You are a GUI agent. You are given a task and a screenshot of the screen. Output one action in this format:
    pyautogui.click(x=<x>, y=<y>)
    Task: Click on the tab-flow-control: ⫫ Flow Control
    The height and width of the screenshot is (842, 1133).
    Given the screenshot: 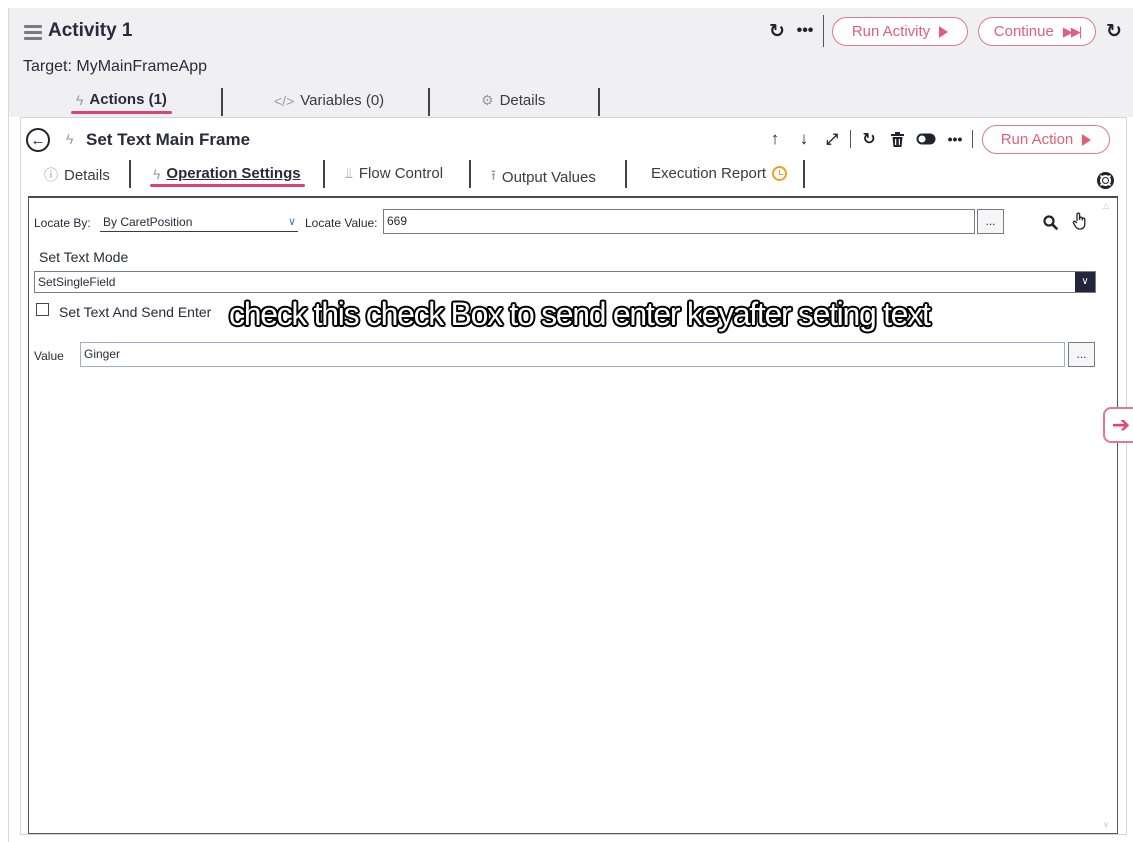 What is the action you would take?
    pyautogui.click(x=394, y=173)
    